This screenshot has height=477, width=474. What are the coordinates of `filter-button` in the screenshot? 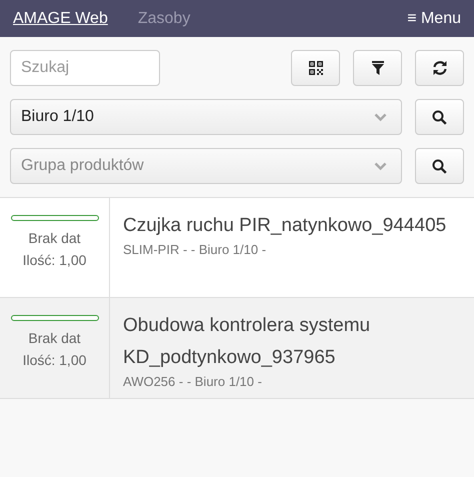 It's located at (377, 68).